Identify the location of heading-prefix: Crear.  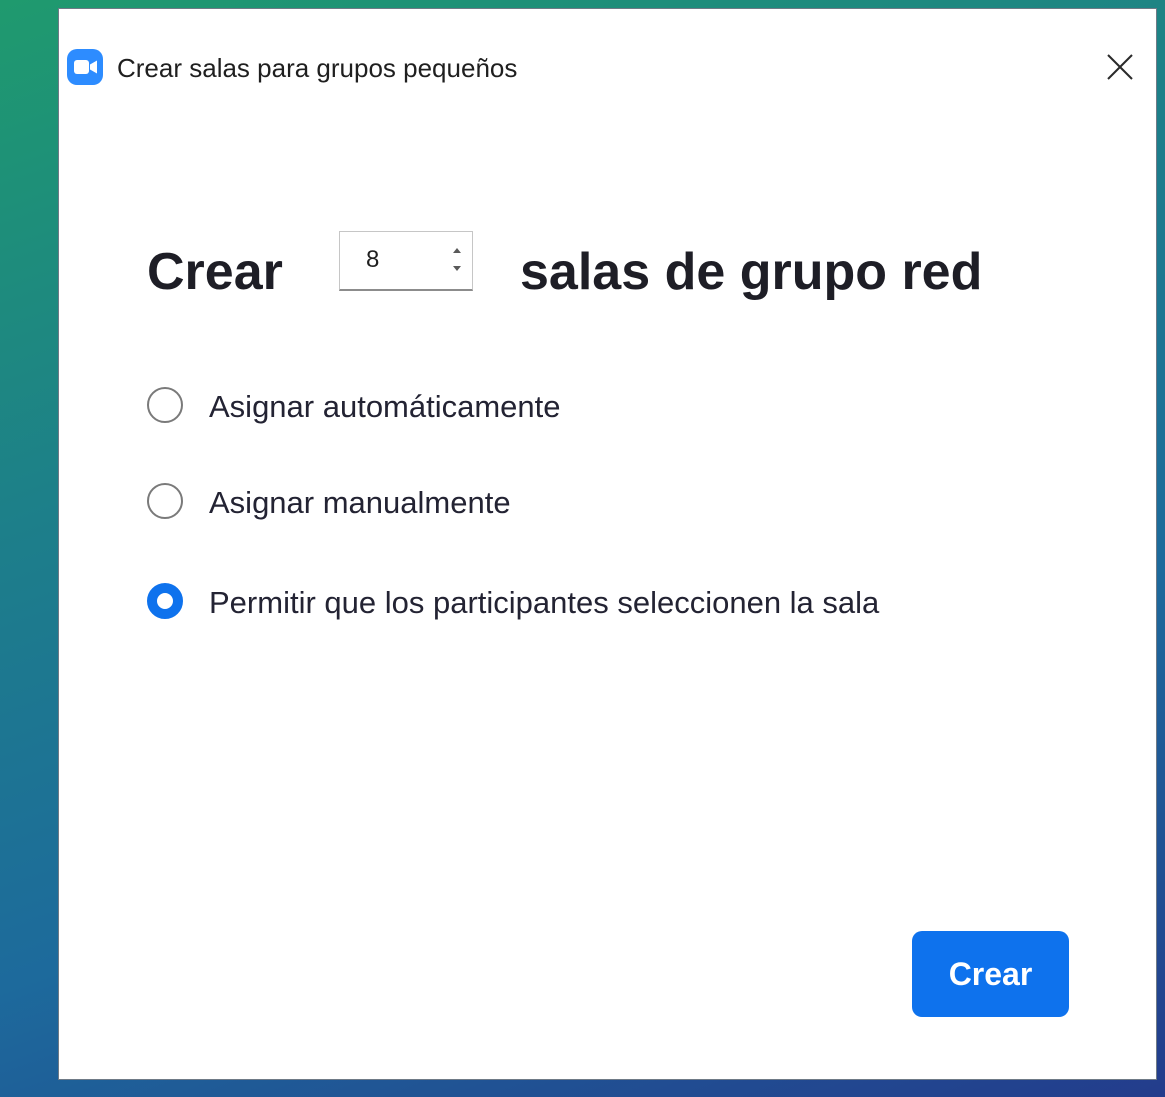
(215, 272).